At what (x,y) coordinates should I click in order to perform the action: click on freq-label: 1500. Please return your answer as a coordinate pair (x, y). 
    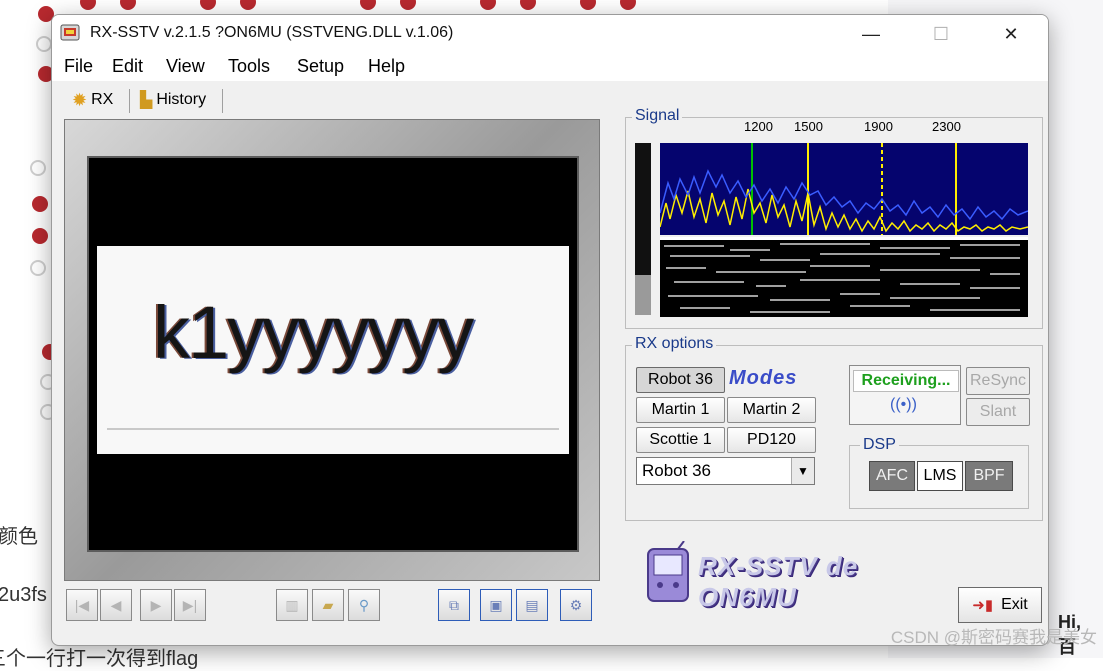
    Looking at the image, I should click on (808, 126).